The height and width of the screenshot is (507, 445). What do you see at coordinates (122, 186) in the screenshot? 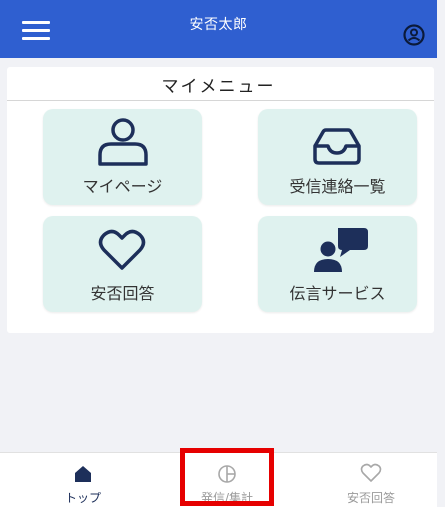
I see `mypage-label: マイページ` at bounding box center [122, 186].